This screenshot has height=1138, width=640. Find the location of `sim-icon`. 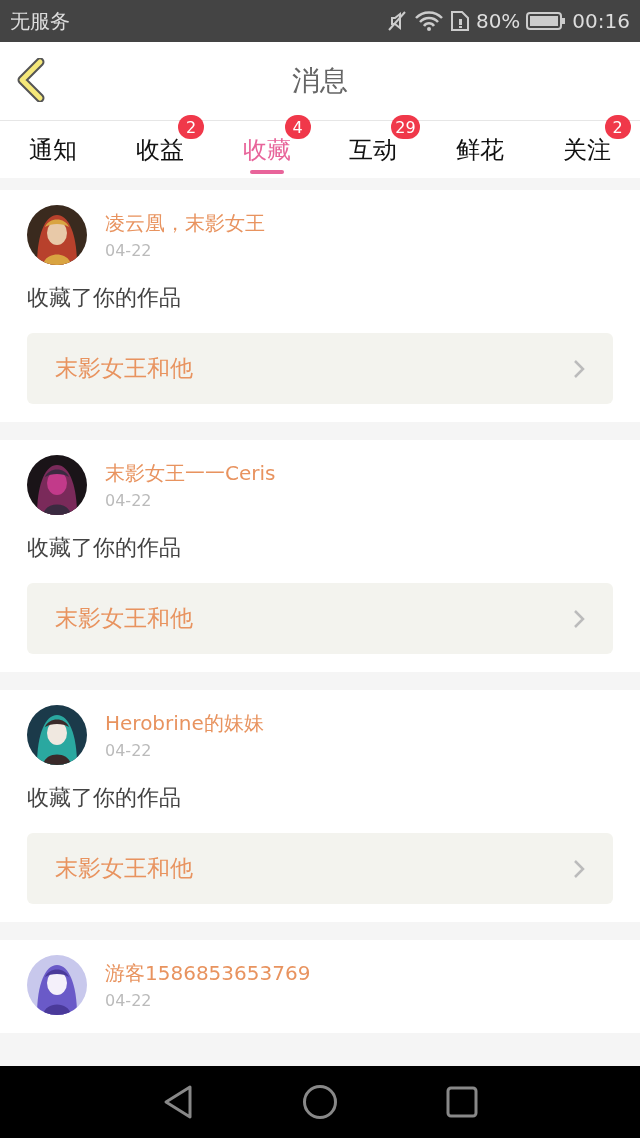

sim-icon is located at coordinates (459, 21).